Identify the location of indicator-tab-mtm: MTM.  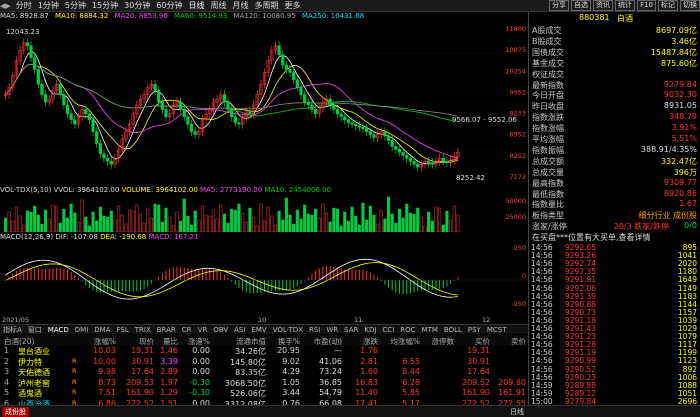
(430, 330).